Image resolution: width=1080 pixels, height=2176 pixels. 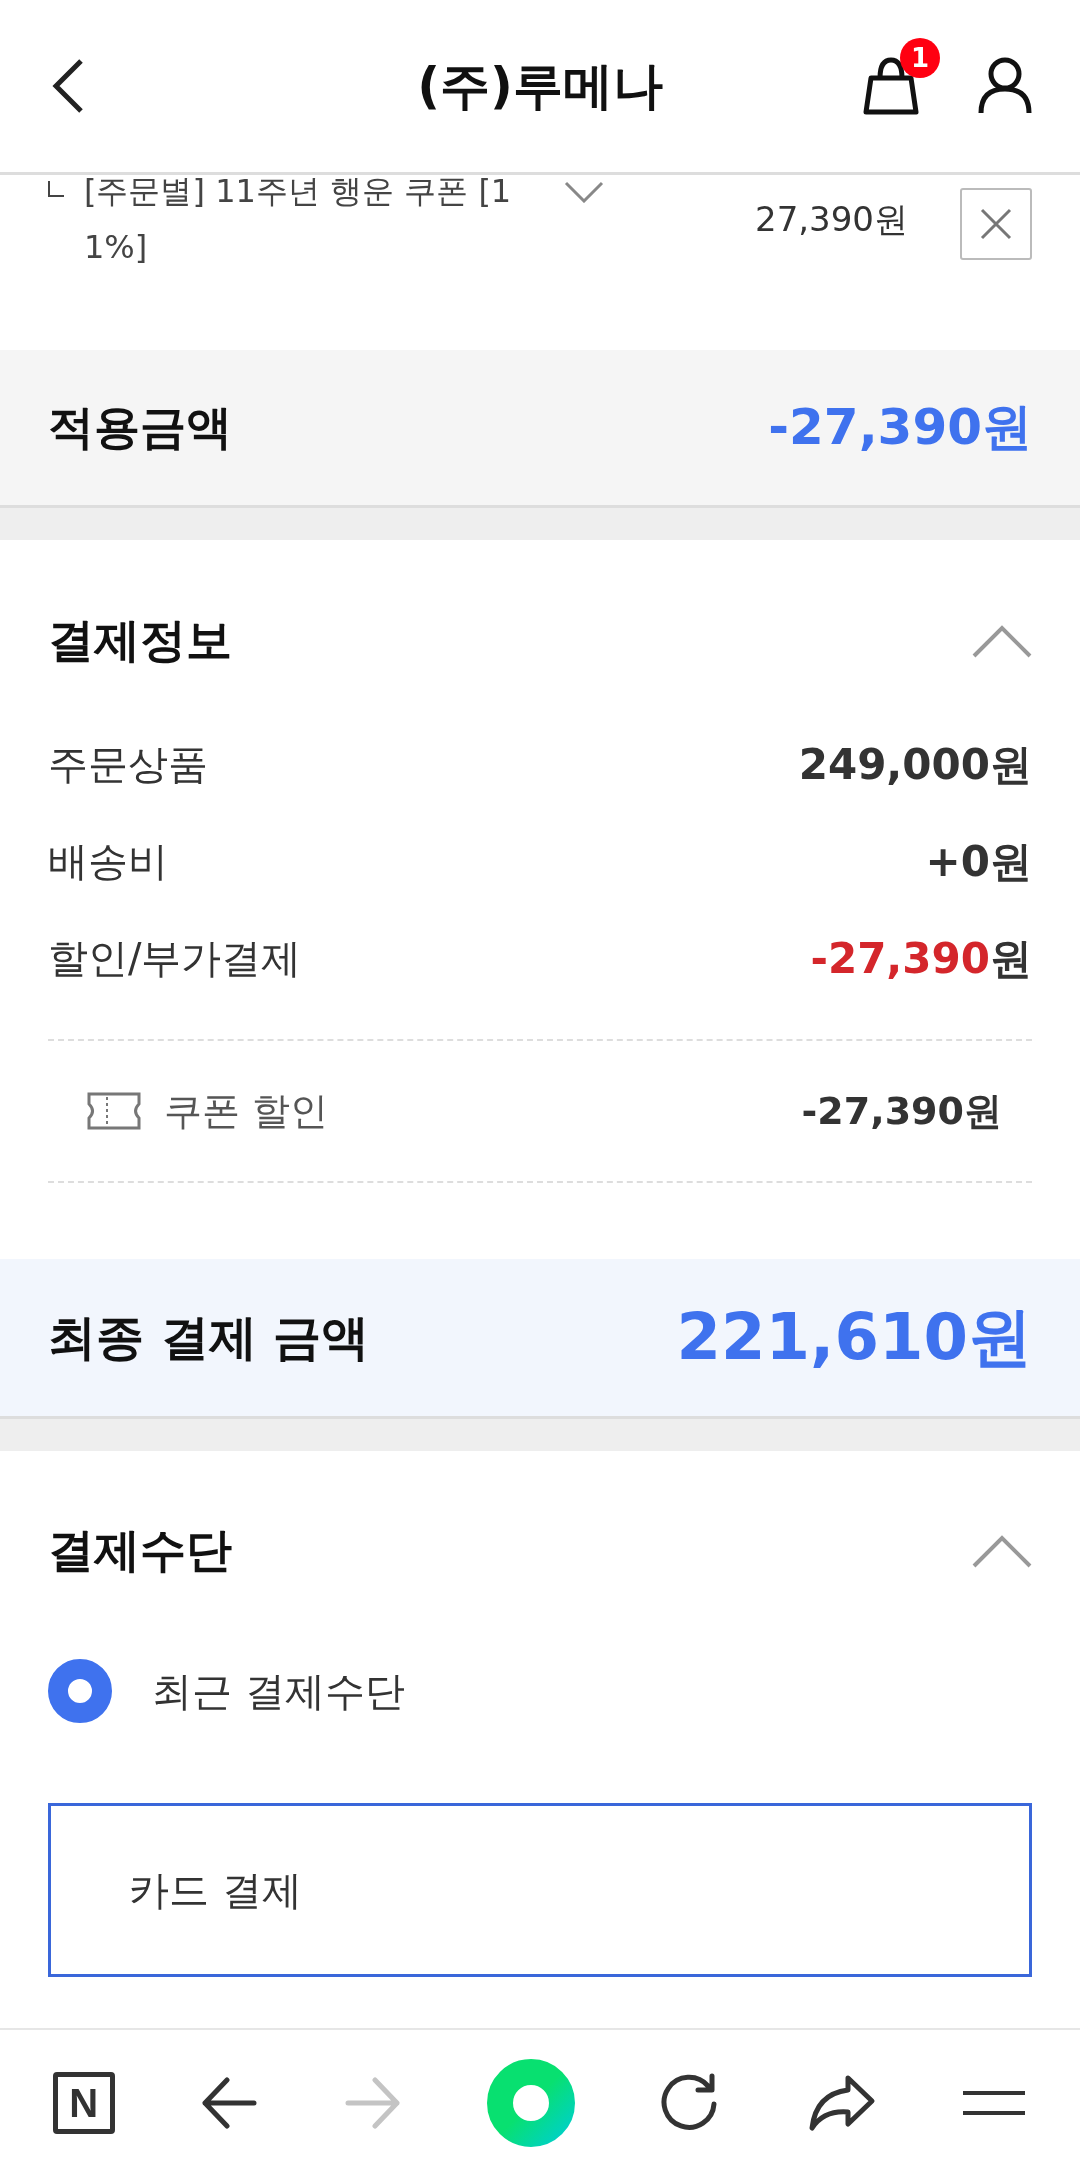 I want to click on ticket-icon, so click(x=114, y=1111).